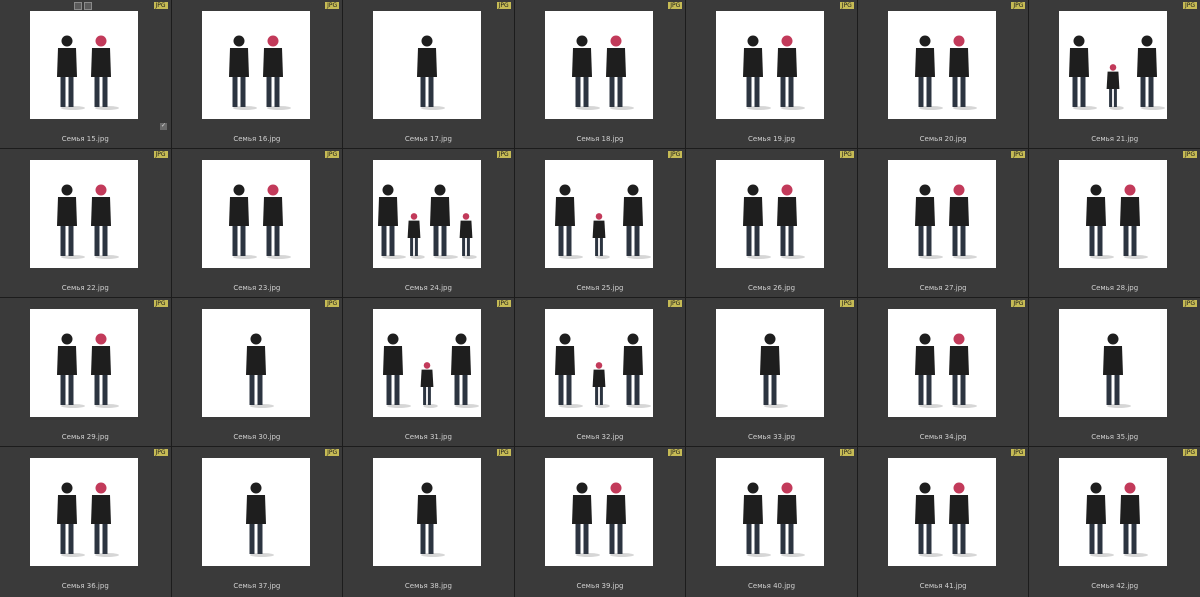 This screenshot has height=597, width=1200. I want to click on thumbnail-filename: Семья 24.jpg, so click(428, 288).